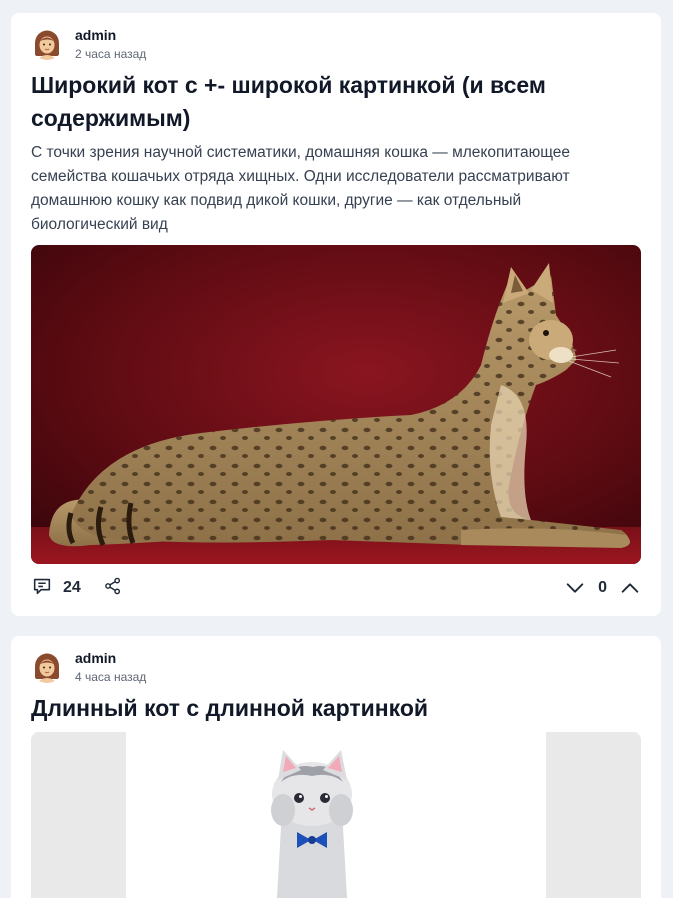 The width and height of the screenshot is (673, 898). What do you see at coordinates (111, 53) in the screenshot?
I see `post-timestamp: 2 часа назад` at bounding box center [111, 53].